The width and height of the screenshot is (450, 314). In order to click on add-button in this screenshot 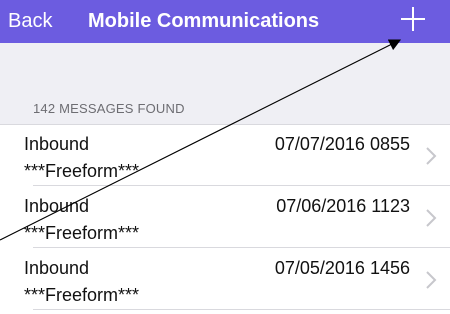, I will do `click(413, 19)`.